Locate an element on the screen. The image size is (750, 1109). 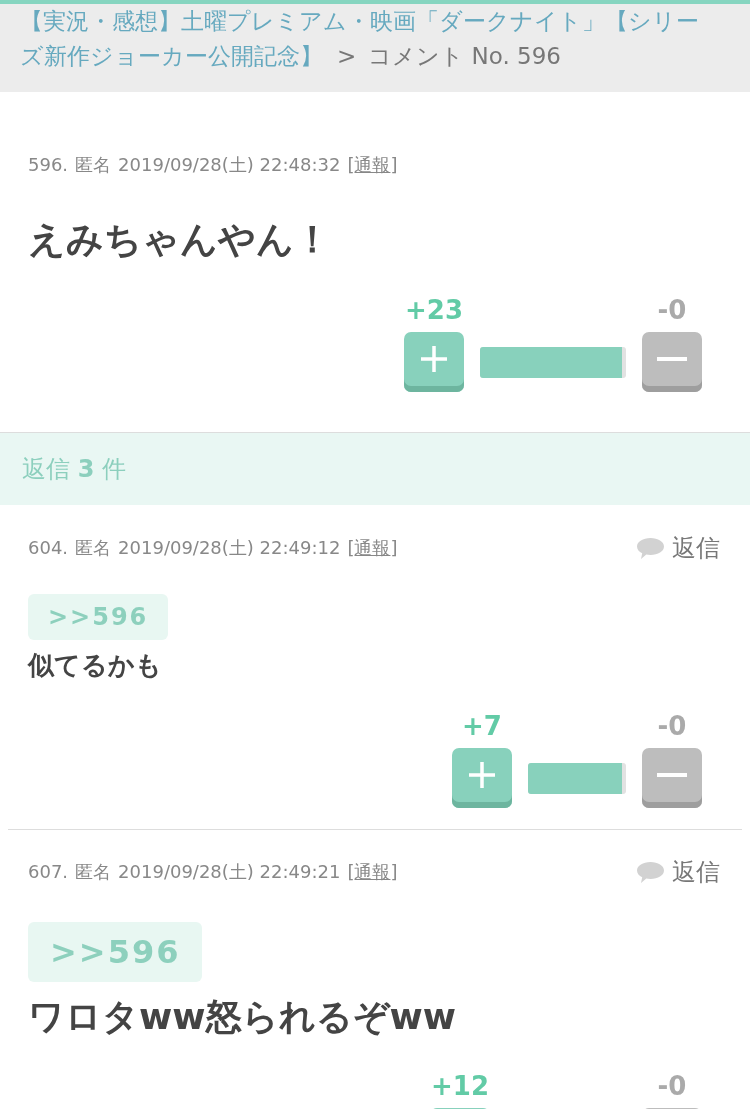
upvote-count: +23 is located at coordinates (434, 310).